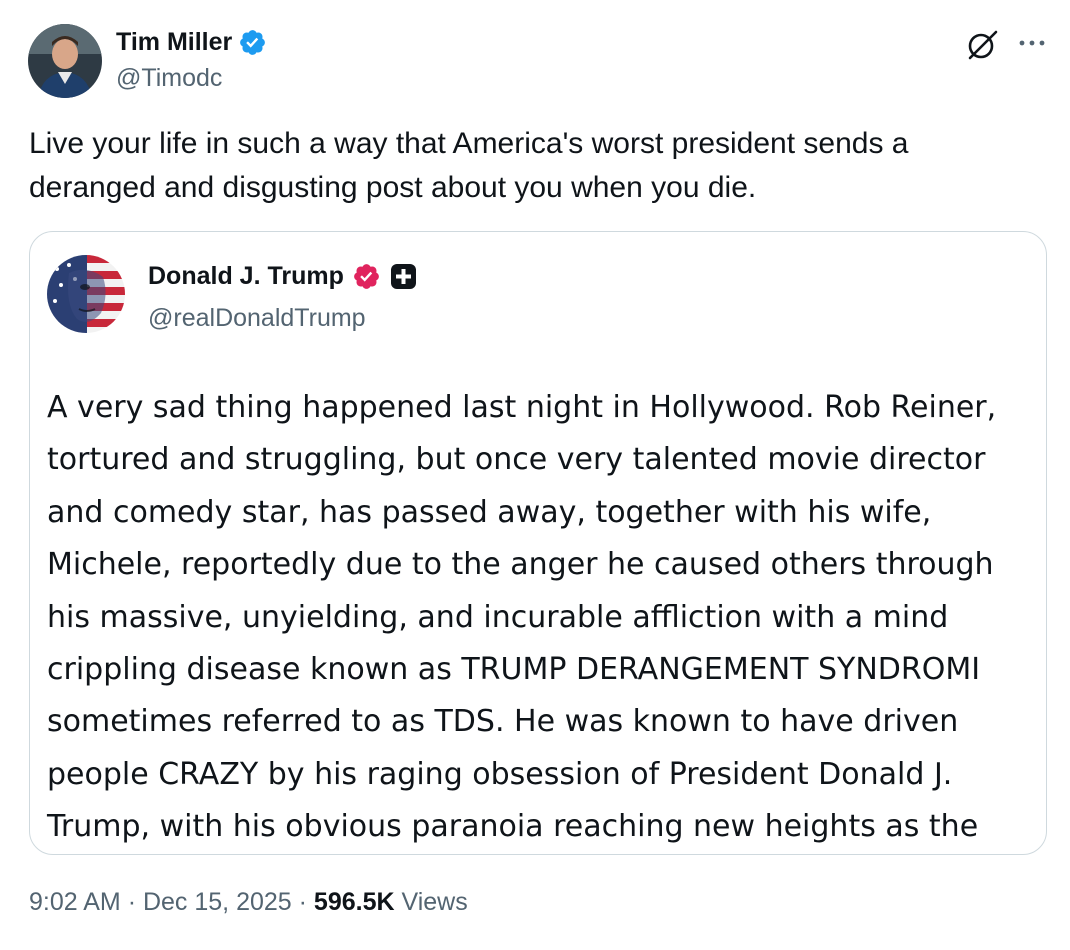 This screenshot has width=1070, height=950. Describe the element at coordinates (257, 318) in the screenshot. I see `quoted-author-handle: @realDonaldTrump` at that location.